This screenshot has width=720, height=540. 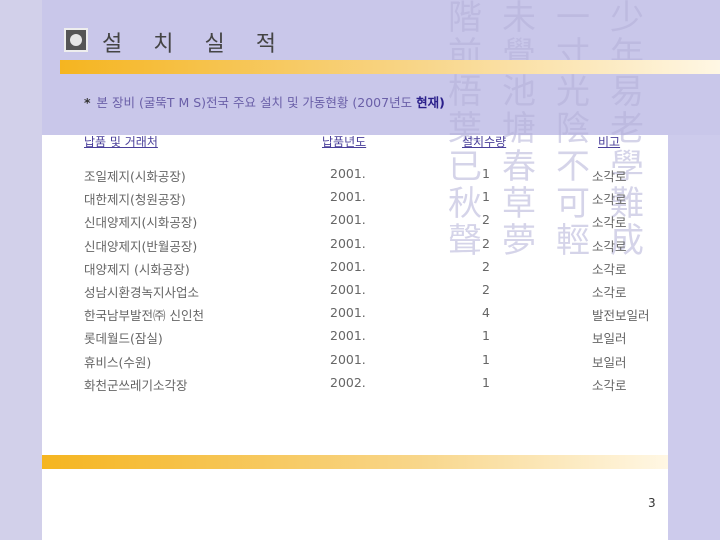 What do you see at coordinates (369, 200) in the screenshot?
I see `table-row: 대한제지(청원공장) 2001. 1 소각로` at bounding box center [369, 200].